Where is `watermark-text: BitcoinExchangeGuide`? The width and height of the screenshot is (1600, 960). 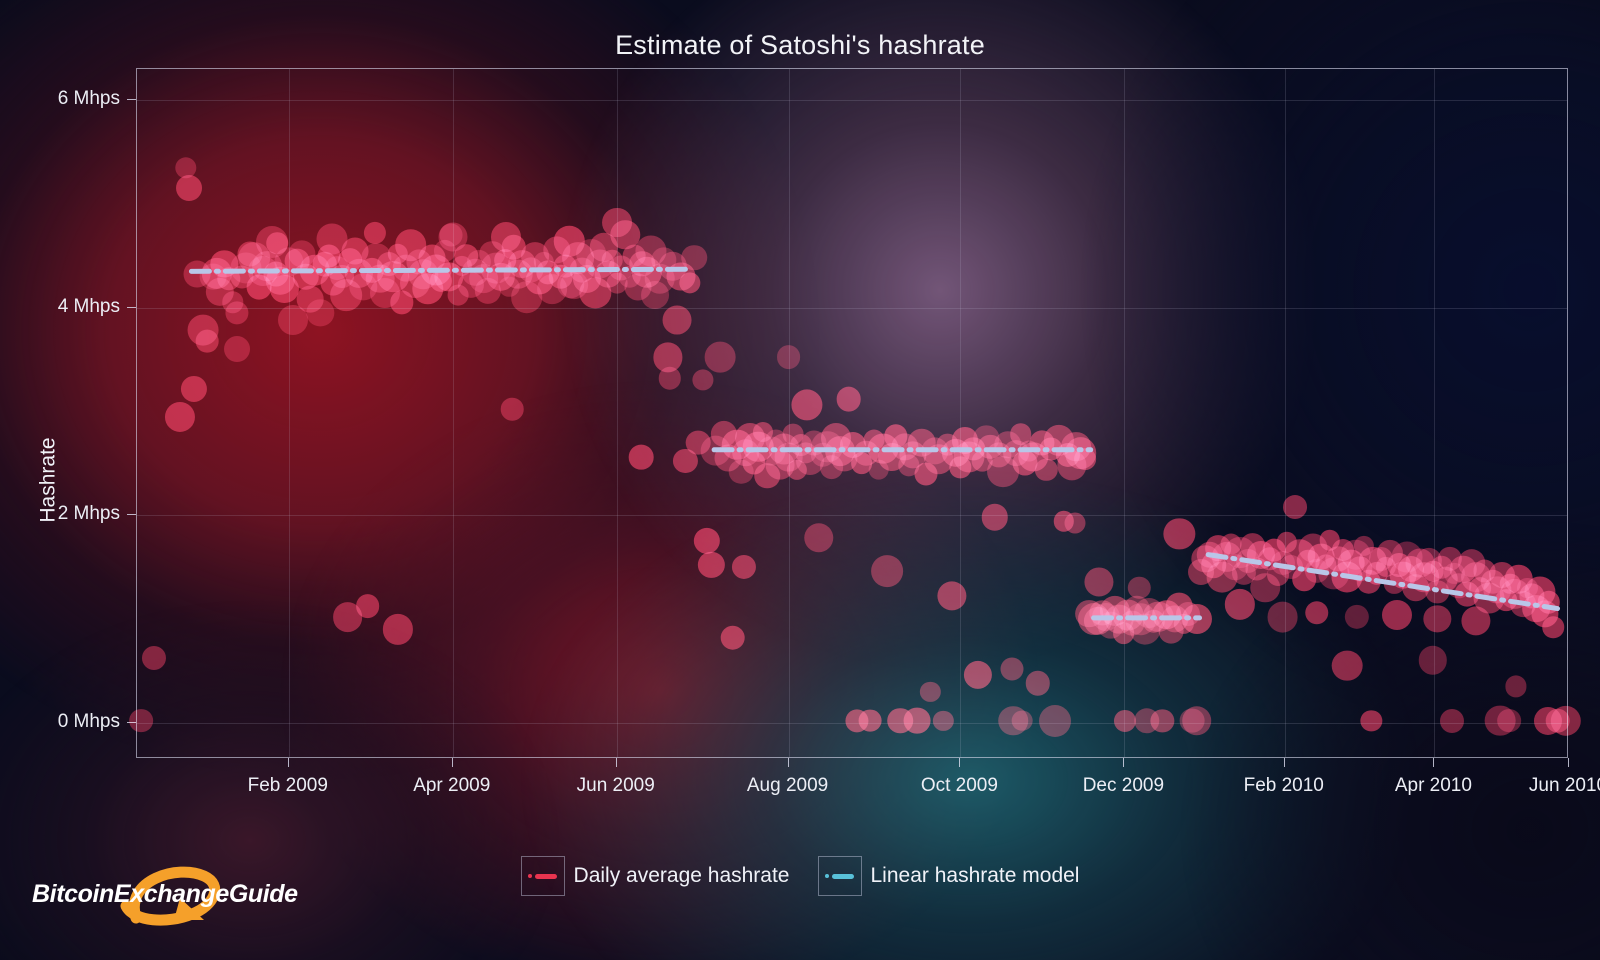 watermark-text: BitcoinExchangeGuide is located at coordinates (165, 894).